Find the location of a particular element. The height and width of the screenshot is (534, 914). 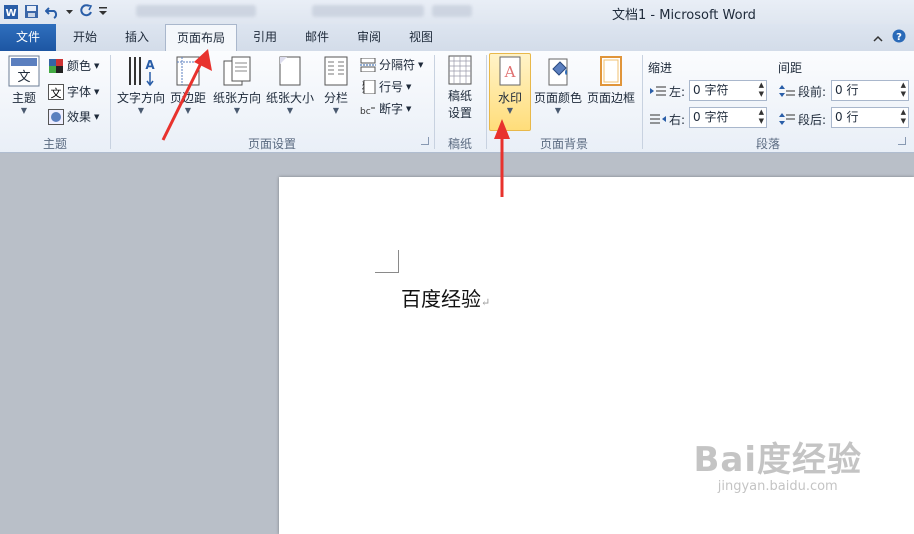

indent-right-input: 0 字符 ▲ ▼ is located at coordinates (728, 117).